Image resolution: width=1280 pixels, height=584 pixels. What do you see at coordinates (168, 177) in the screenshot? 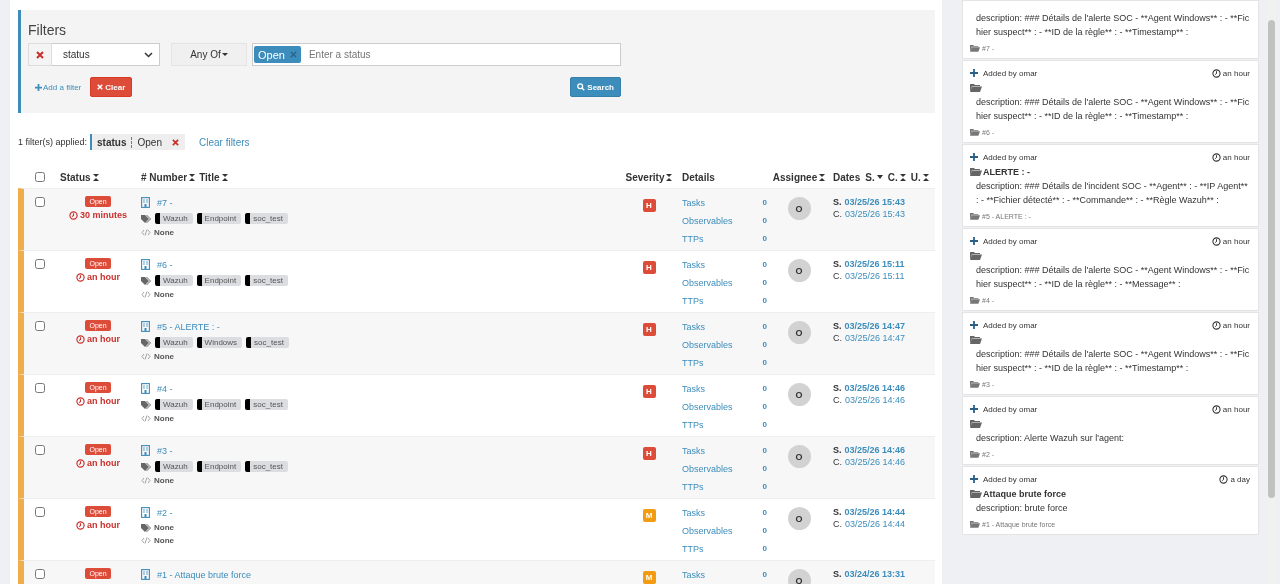
I see `column-header: # Number` at bounding box center [168, 177].